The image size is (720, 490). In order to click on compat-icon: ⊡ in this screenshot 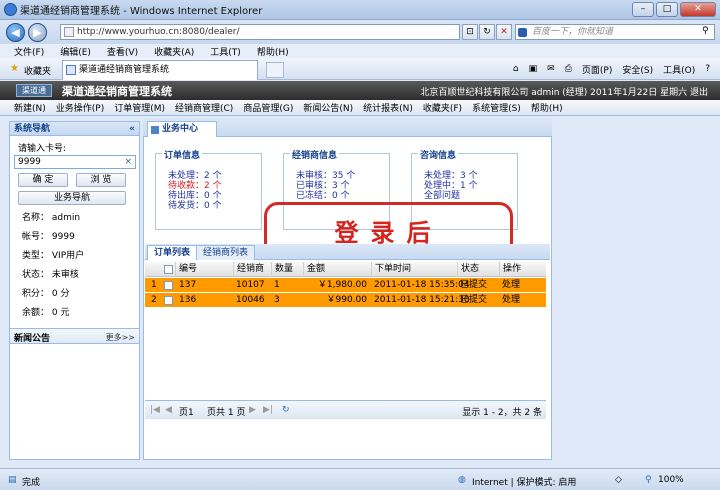, I will do `click(470, 32)`.